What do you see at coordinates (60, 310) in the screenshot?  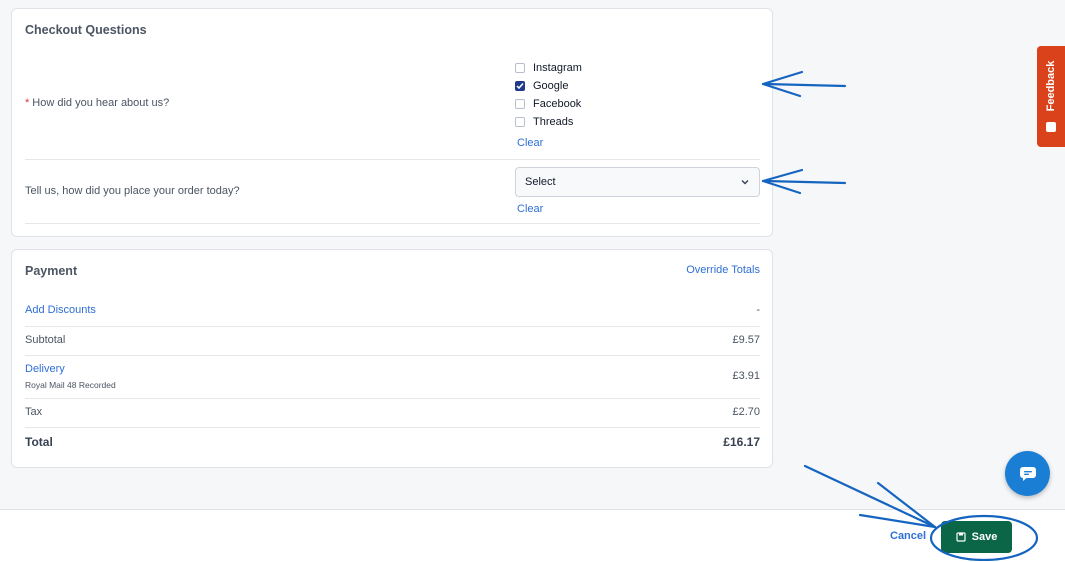 I see `add-discounts-link: Add Discounts` at bounding box center [60, 310].